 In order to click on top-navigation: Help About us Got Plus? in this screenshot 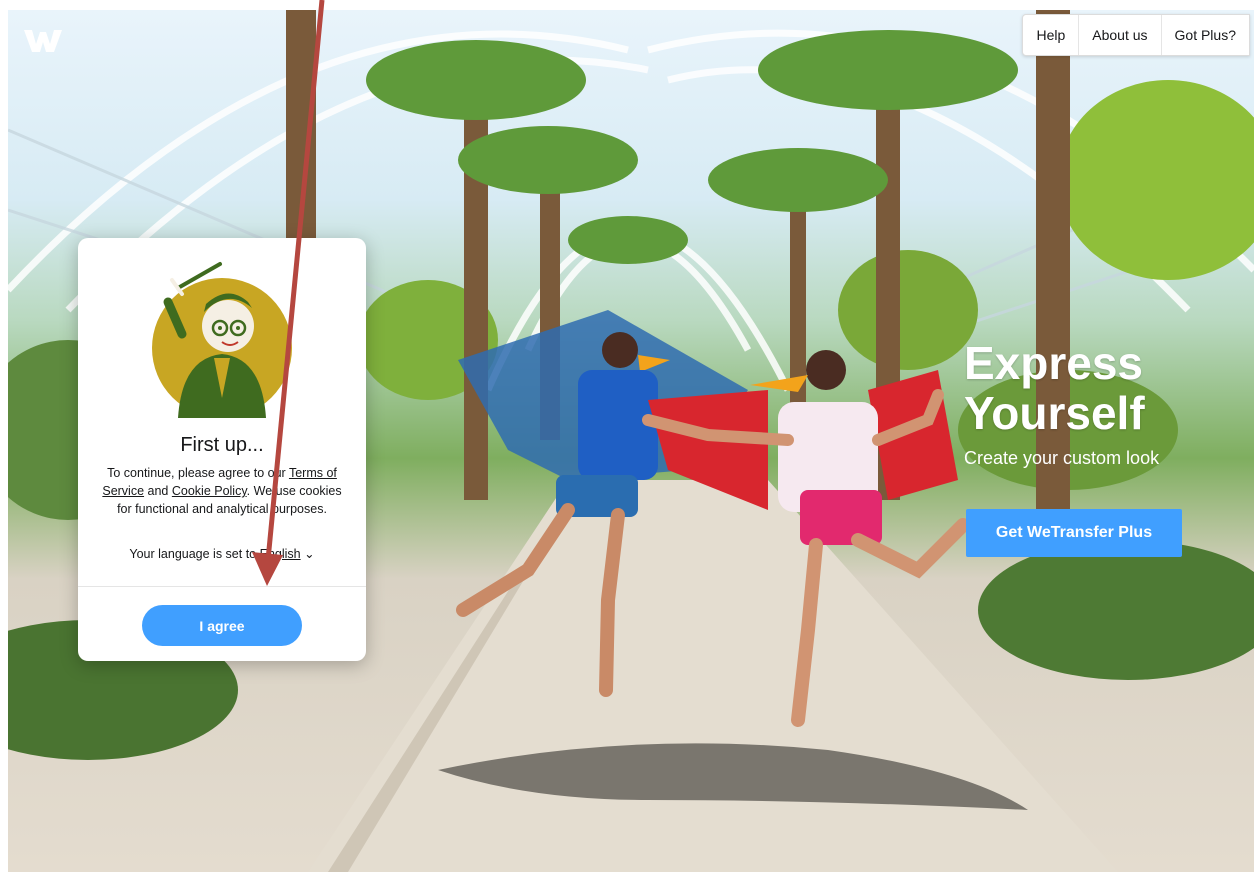, I will do `click(1136, 35)`.